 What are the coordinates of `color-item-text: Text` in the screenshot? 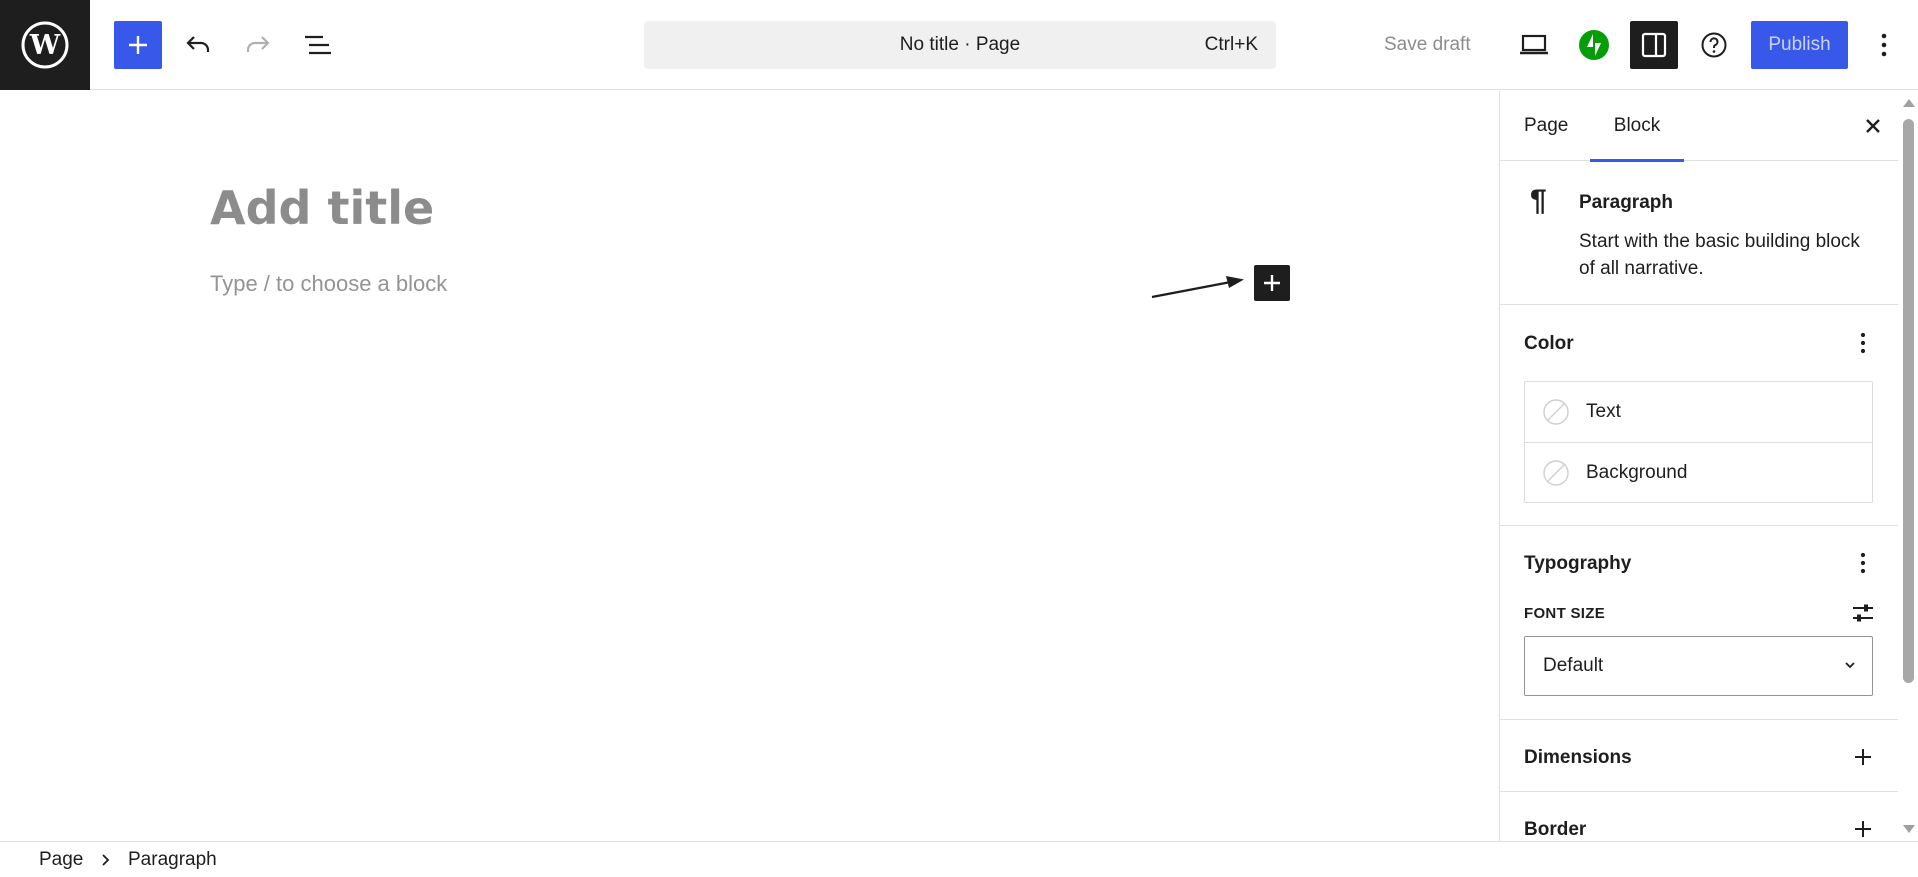 It's located at (1698, 412).